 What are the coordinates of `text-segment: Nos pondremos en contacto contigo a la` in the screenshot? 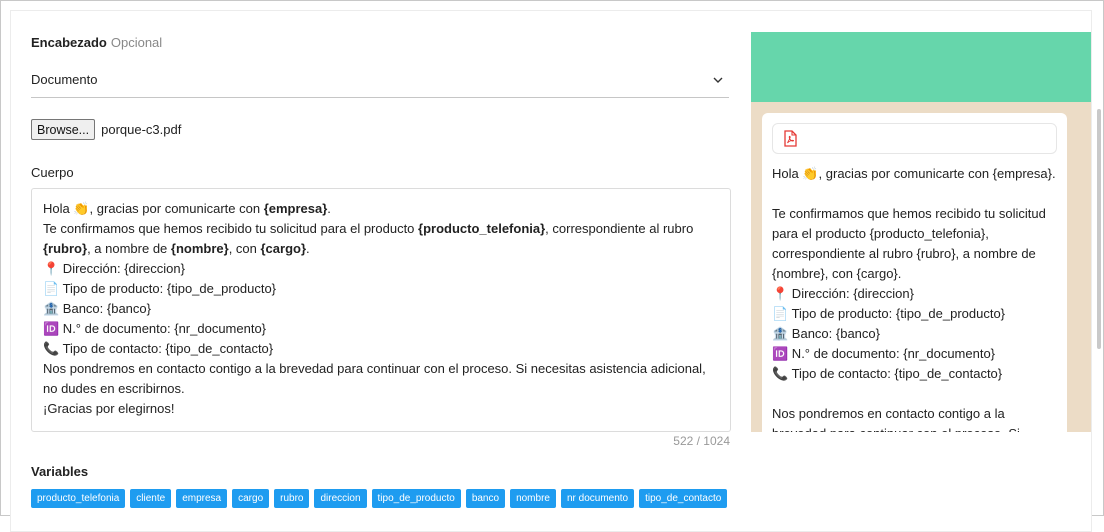 It's located at (888, 413).